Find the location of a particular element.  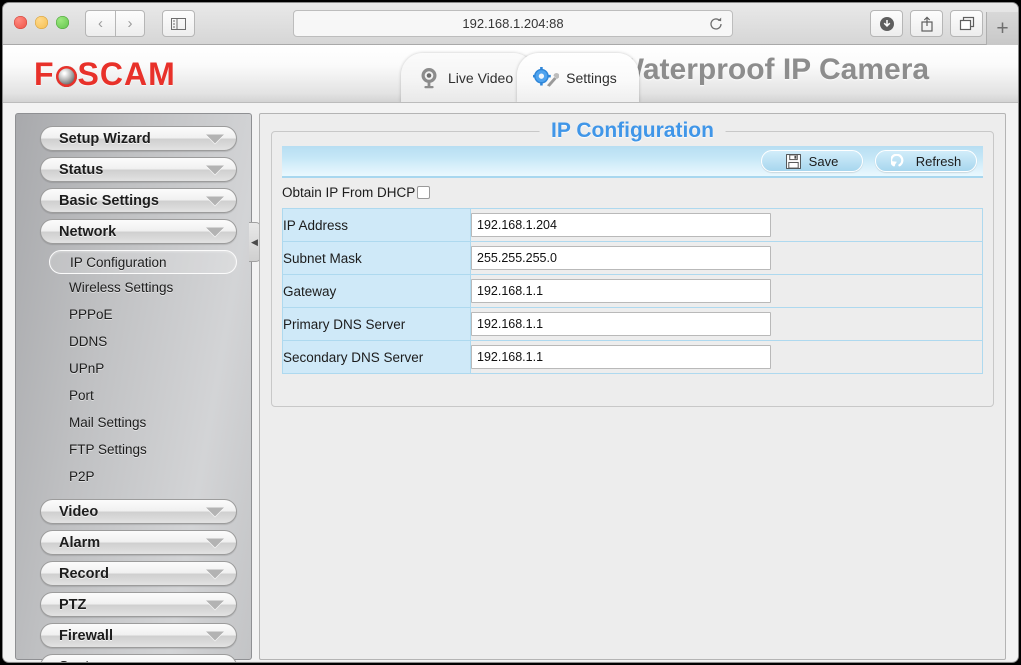

sidebar-item-ip-configuration: IP Configuration is located at coordinates (143, 262).